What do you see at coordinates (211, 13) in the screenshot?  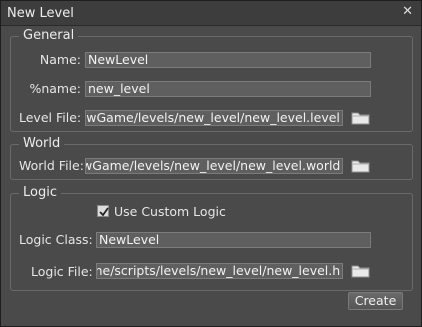 I see `title-bar: New Level ✕` at bounding box center [211, 13].